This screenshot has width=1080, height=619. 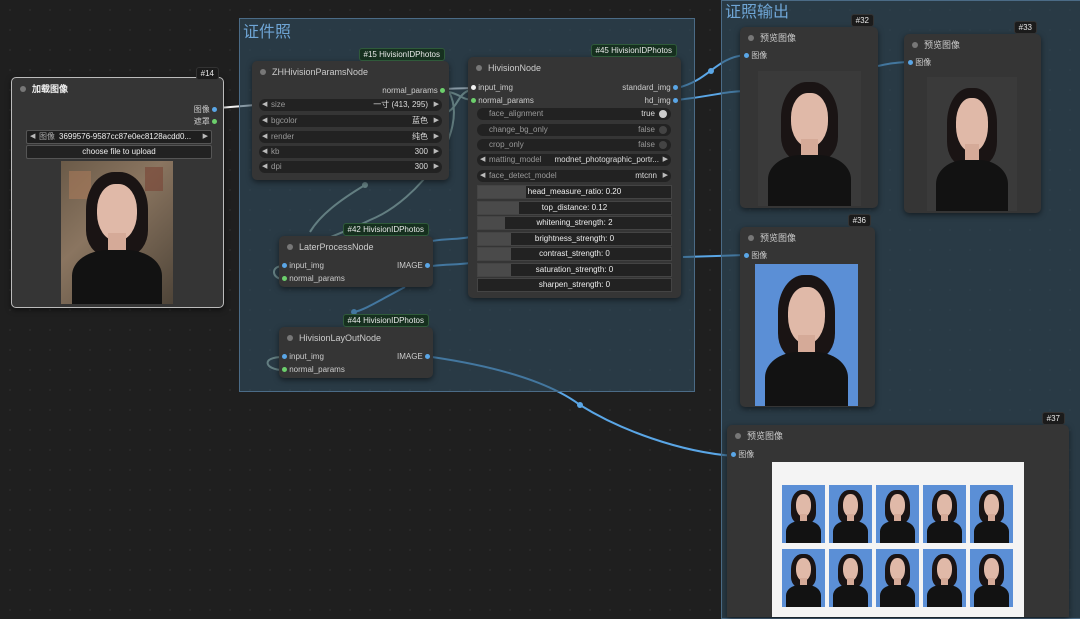 What do you see at coordinates (859, 220) in the screenshot?
I see `node-id-badge: #36` at bounding box center [859, 220].